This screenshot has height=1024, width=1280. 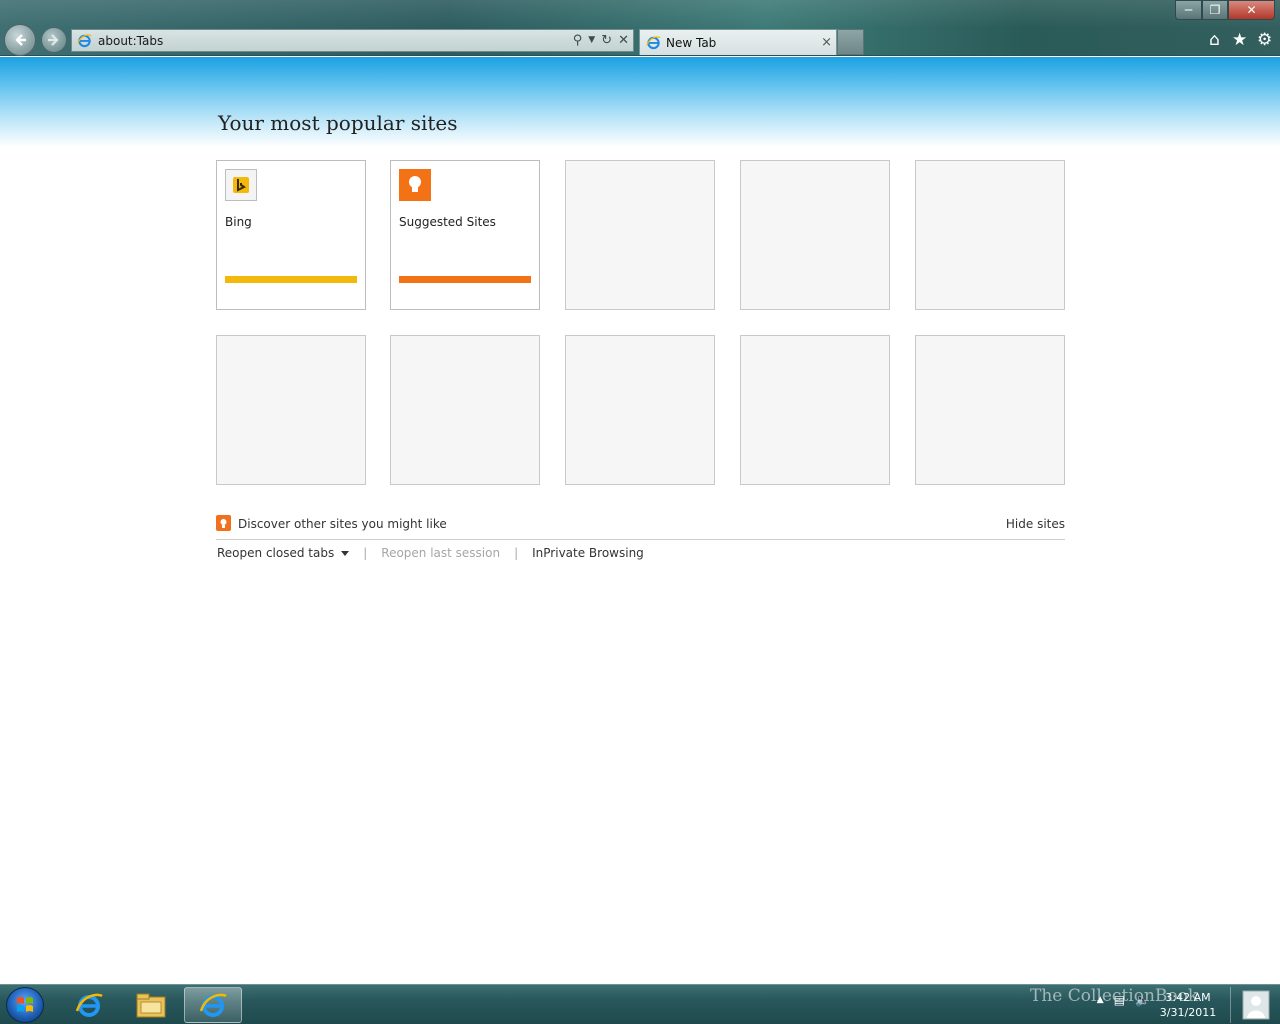 I want to click on user-avatar-icon, so click(x=1255, y=1005).